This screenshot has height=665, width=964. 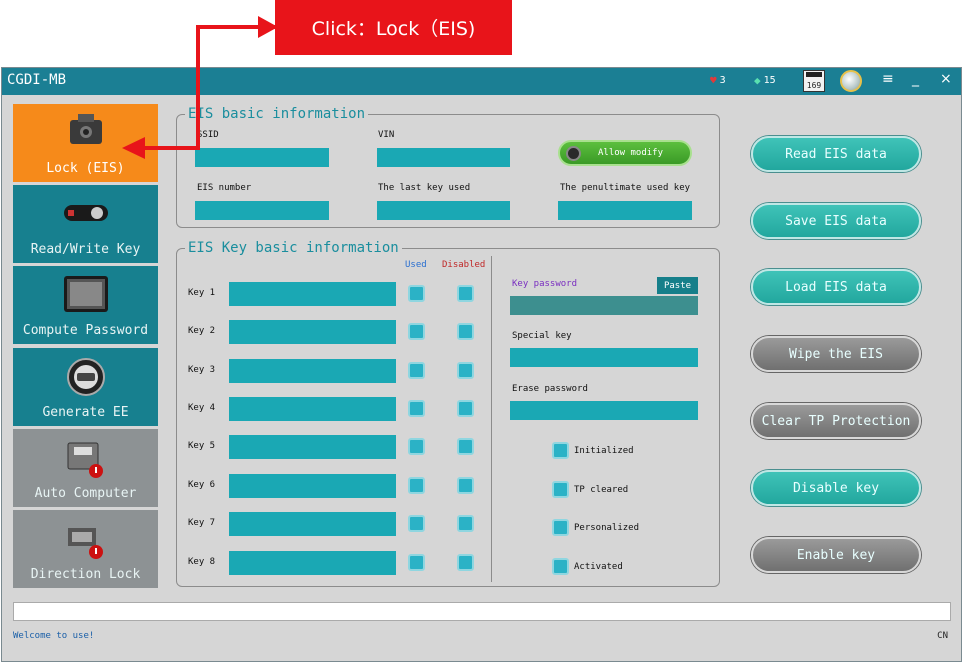 I want to click on titlebar: CGDI-MB ♥ 3 ◆ 15 169 ≡ _ ×, so click(x=481, y=81).